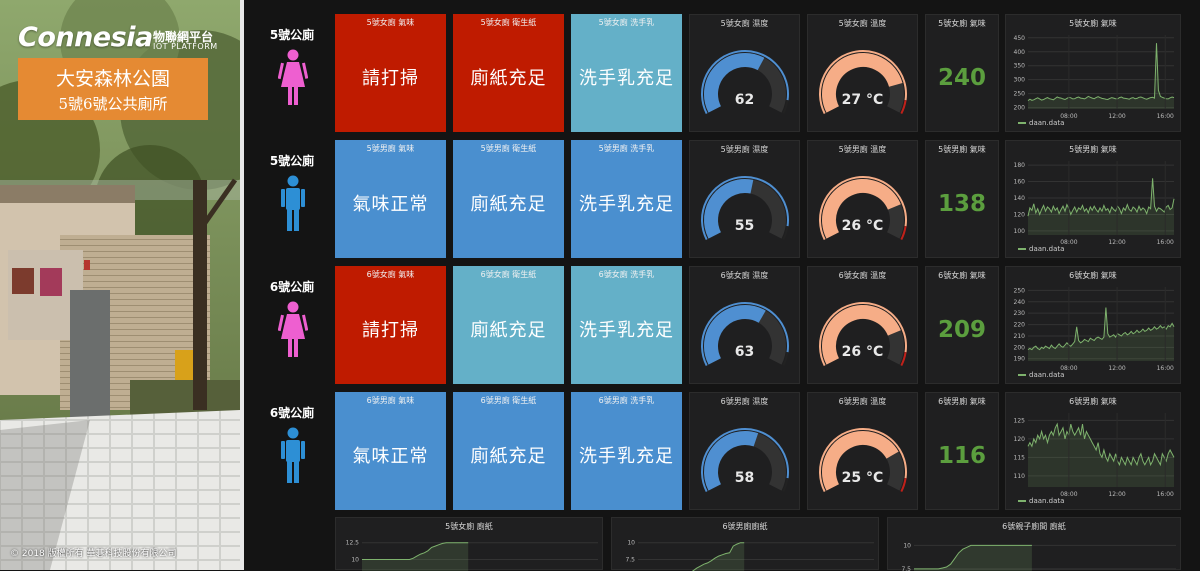 The height and width of the screenshot is (571, 1200). Describe the element at coordinates (962, 325) in the screenshot. I see `odor-stat-panel: 6號女廁 氣味 209` at that location.